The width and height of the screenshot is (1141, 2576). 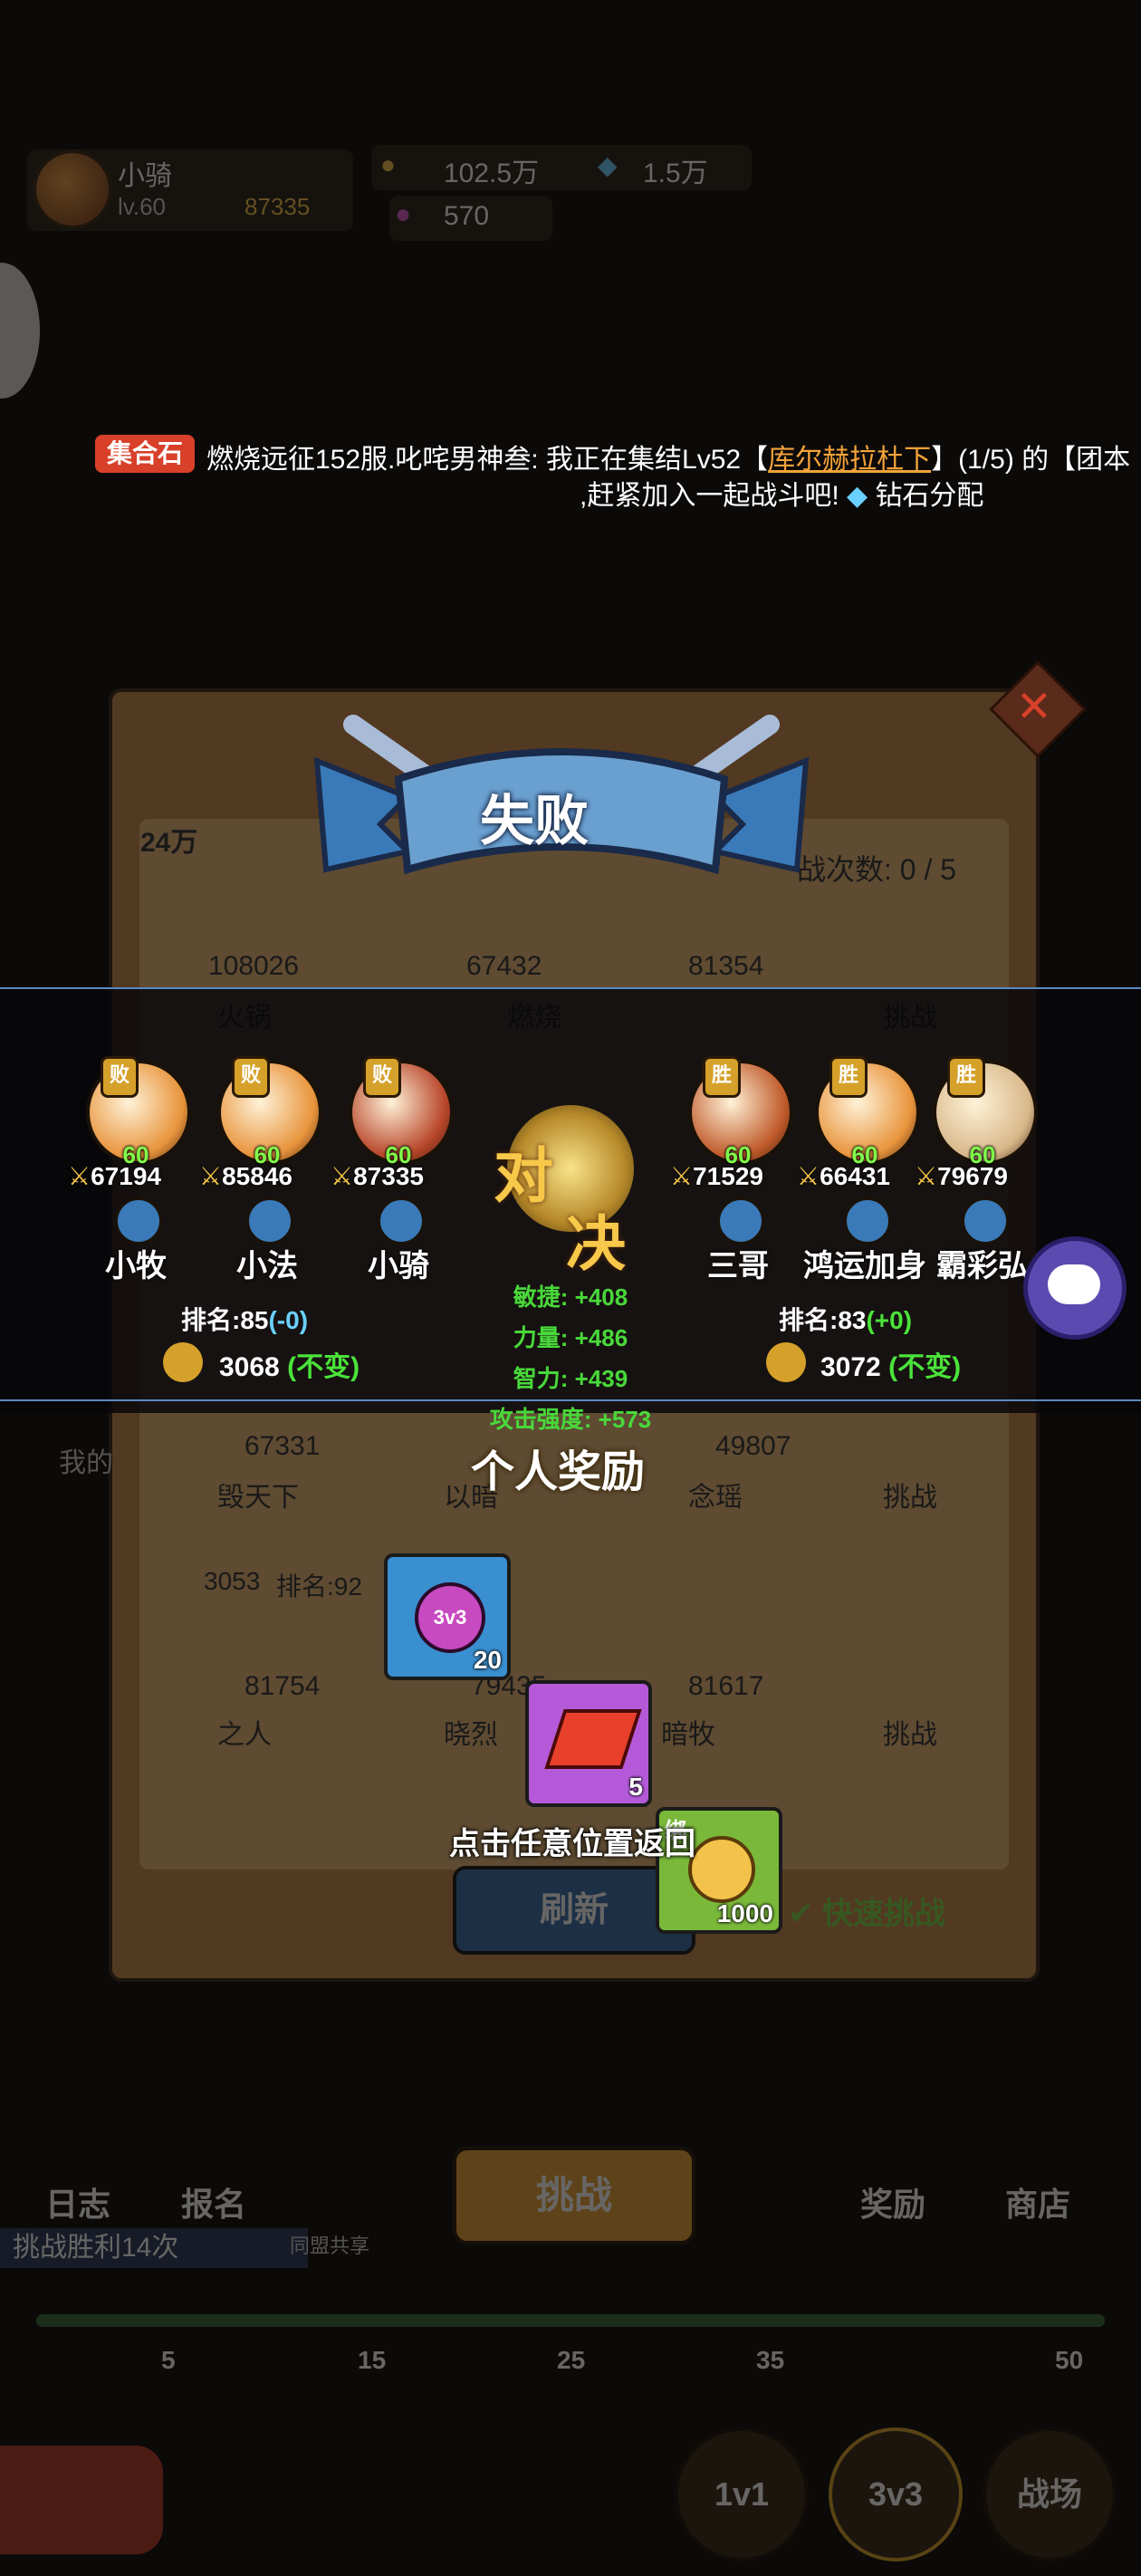 I want to click on hero-power: ⚔67194, so click(x=115, y=1176).